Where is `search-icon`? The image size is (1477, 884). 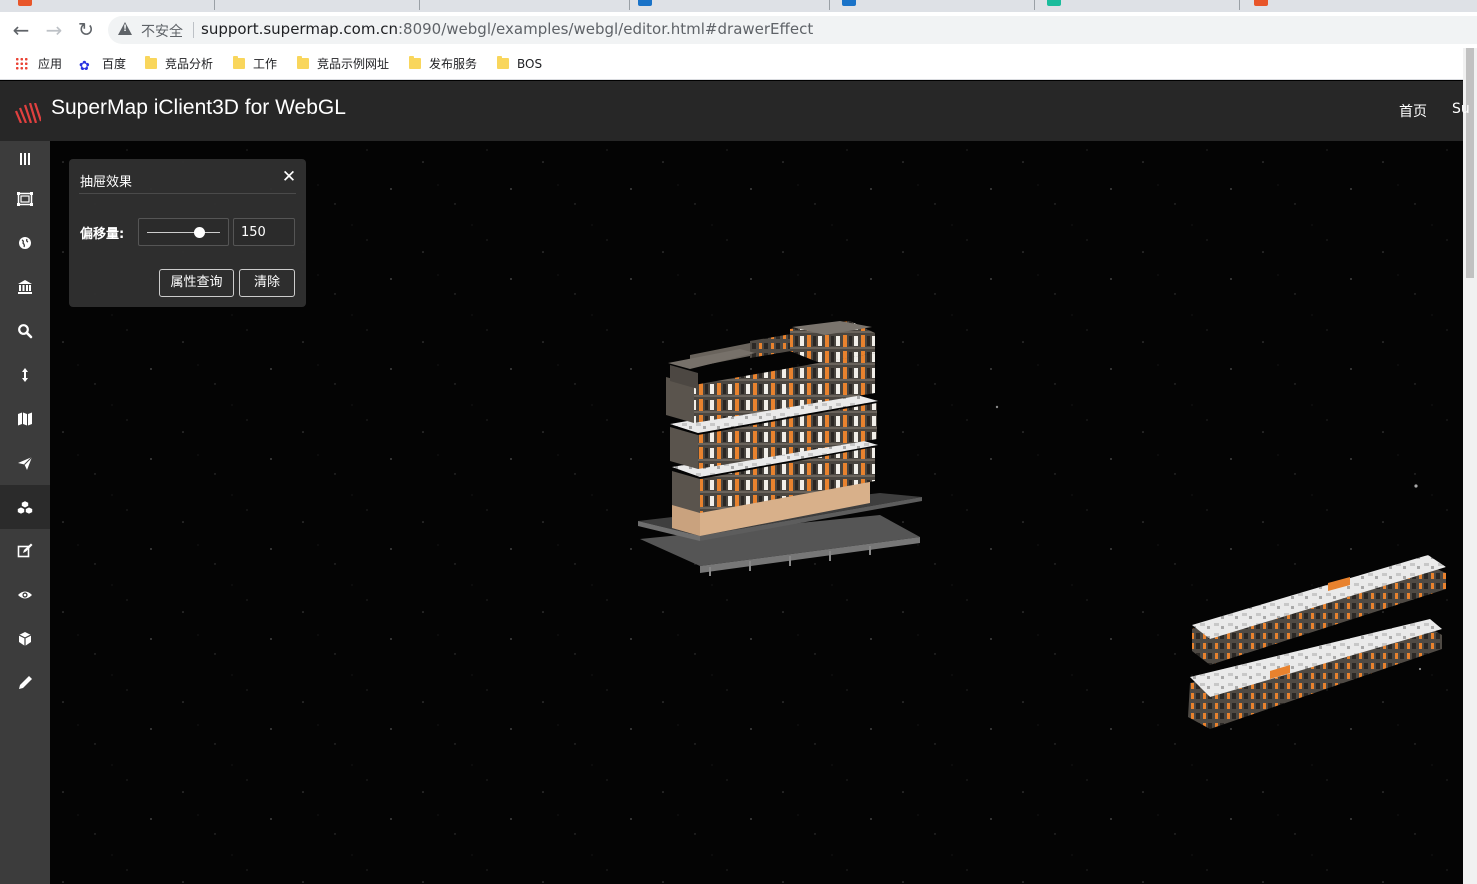
search-icon is located at coordinates (25, 331).